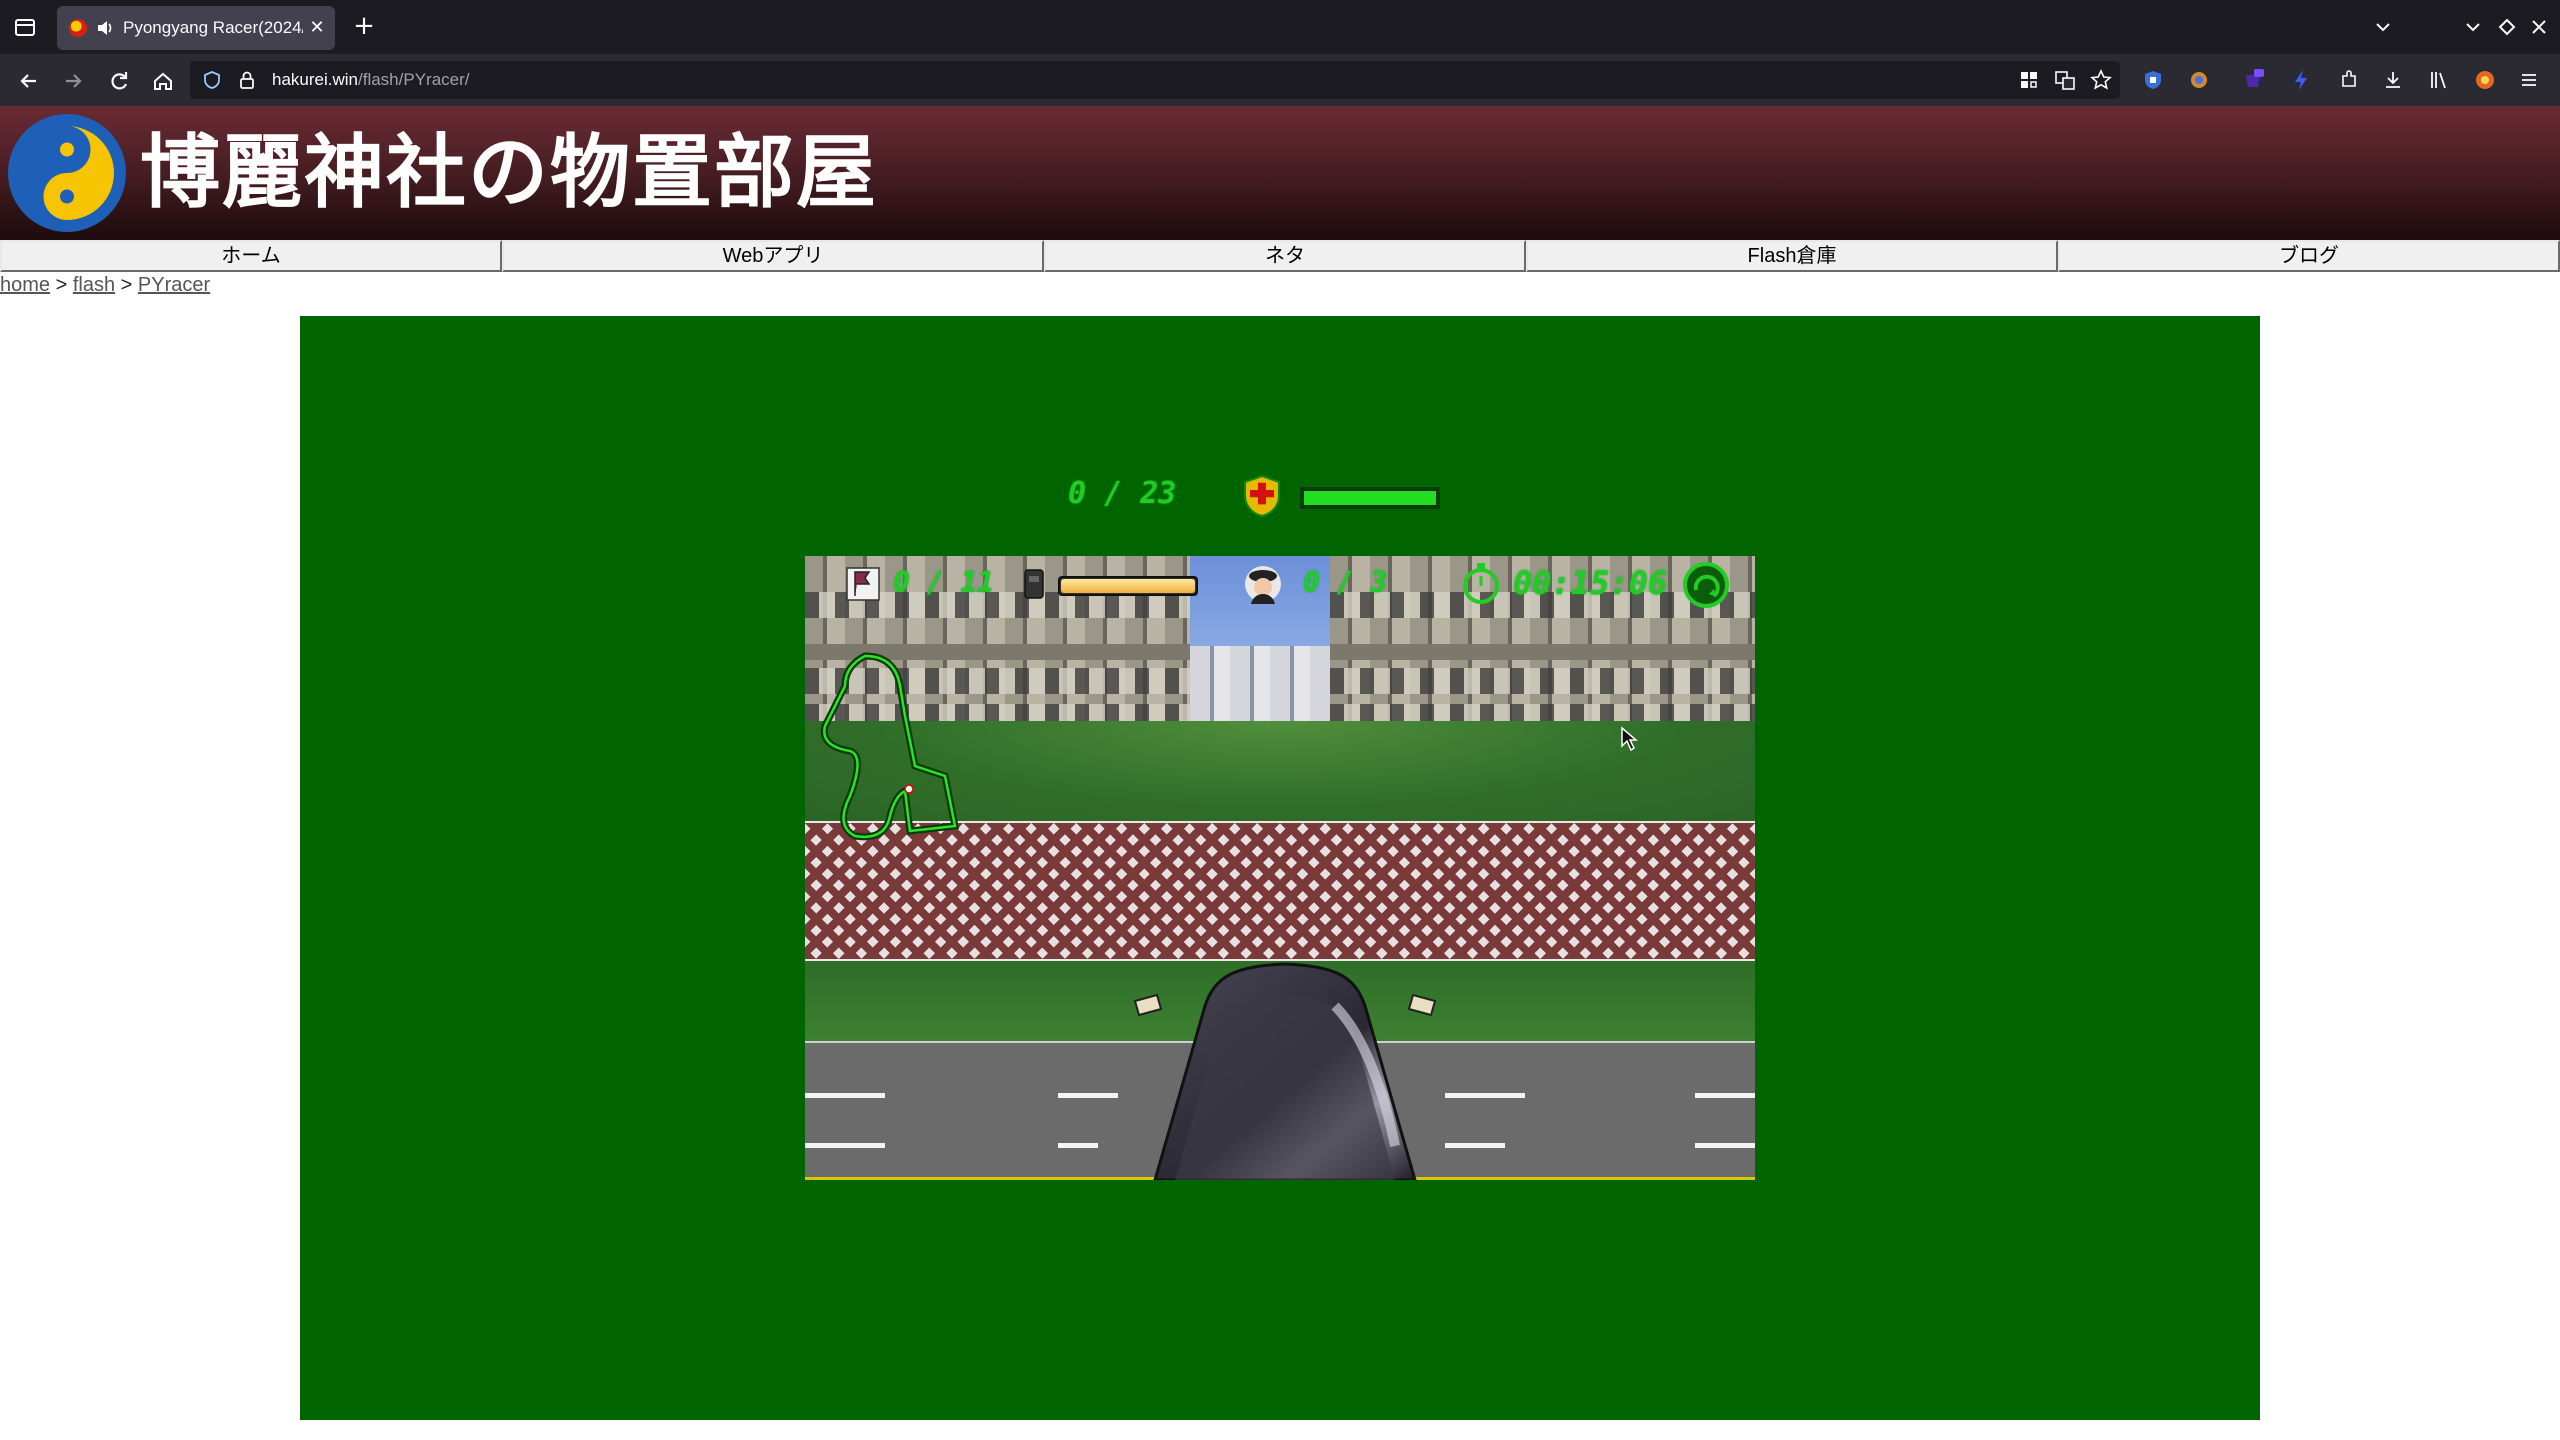 The image size is (2560, 1440). I want to click on extension-badge-icon, so click(2253, 80).